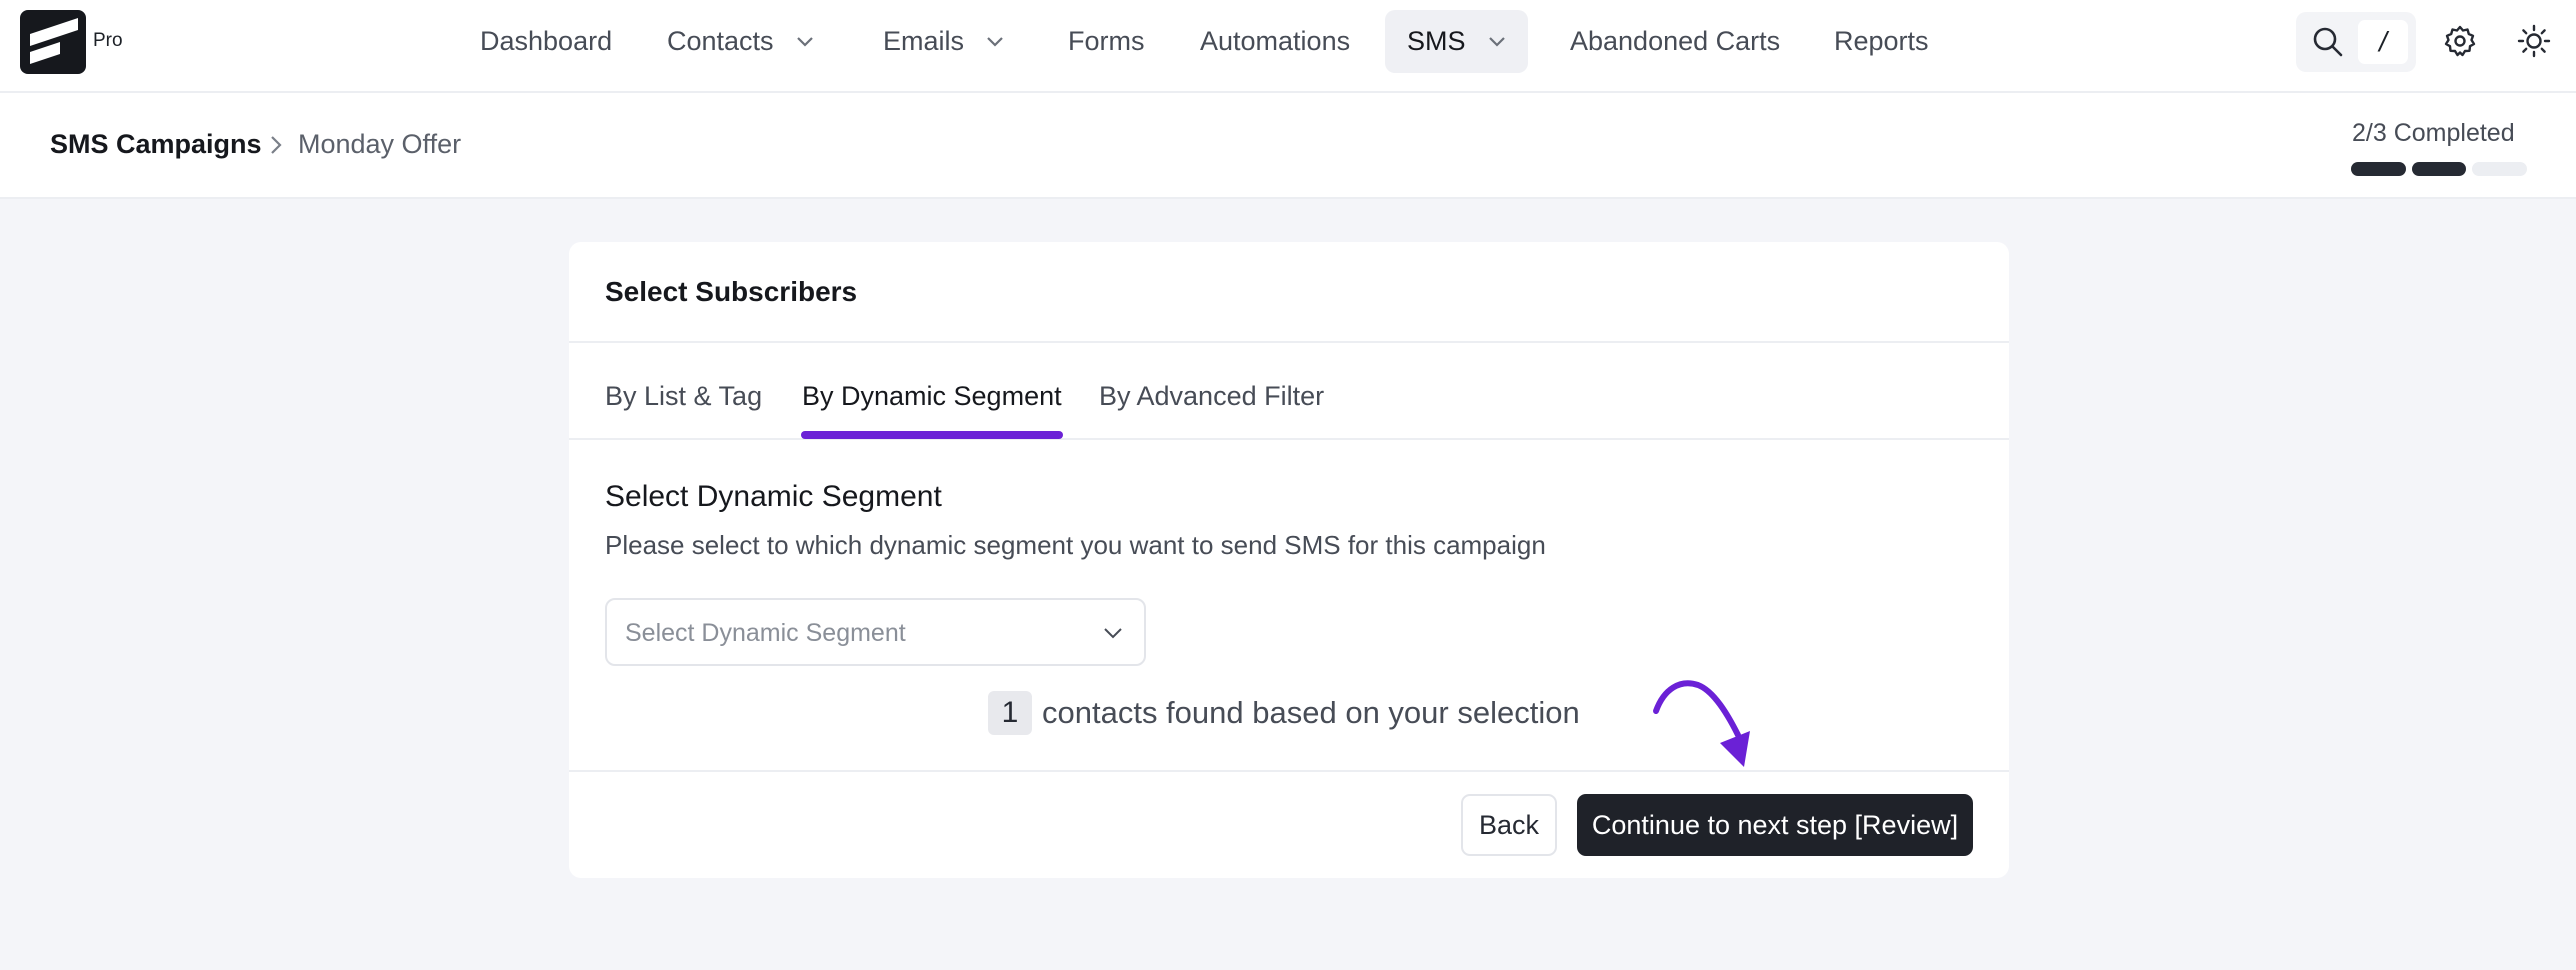 Image resolution: width=2576 pixels, height=970 pixels. What do you see at coordinates (1509, 825) in the screenshot?
I see `back-button: Back` at bounding box center [1509, 825].